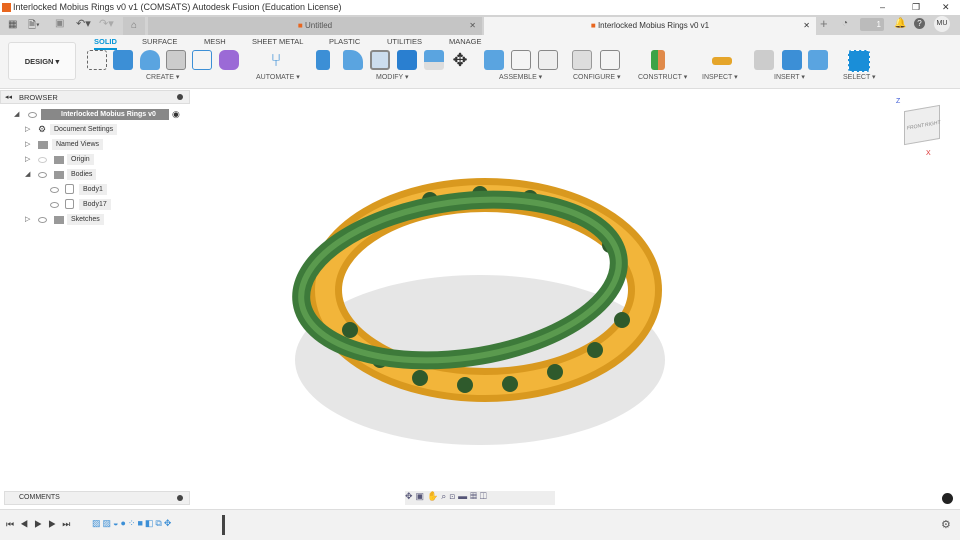 The height and width of the screenshot is (540, 960). I want to click on group-create: CREATE ▾, so click(162, 77).